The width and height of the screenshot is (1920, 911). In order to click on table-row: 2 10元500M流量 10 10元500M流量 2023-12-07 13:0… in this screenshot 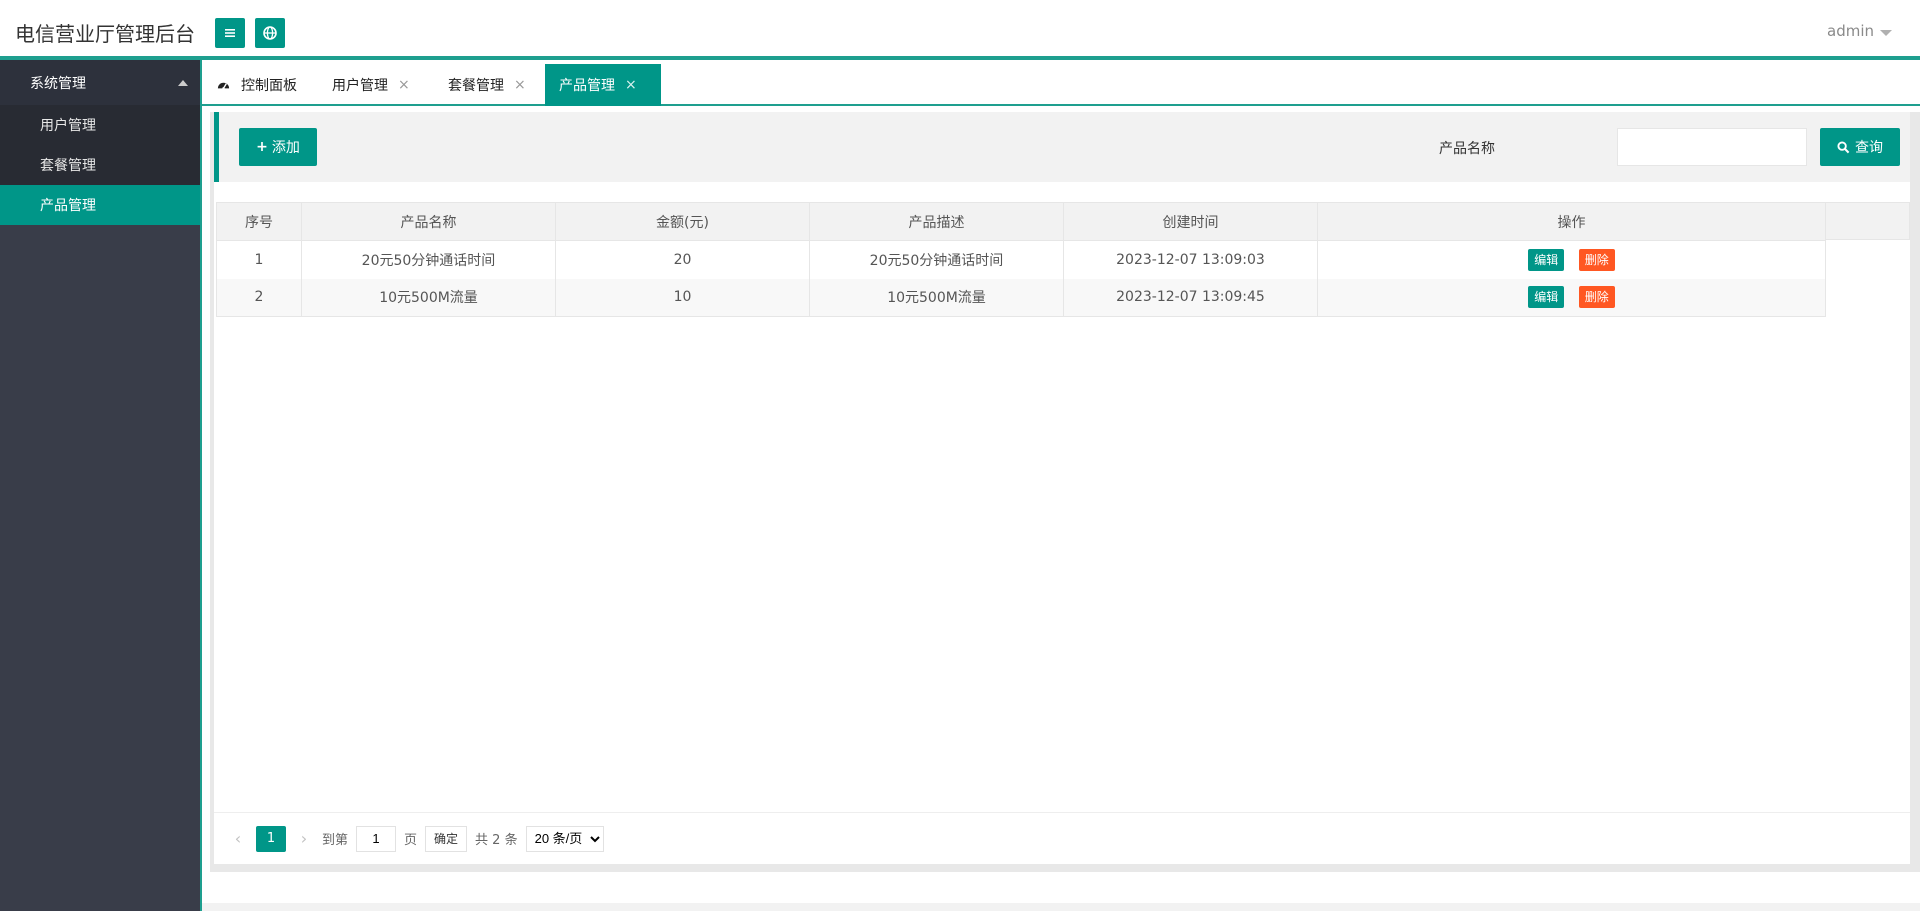, I will do `click(1021, 297)`.